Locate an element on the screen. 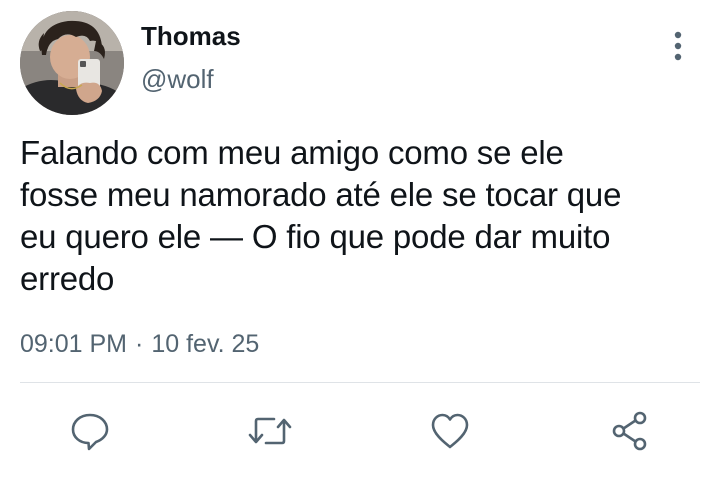 Image resolution: width=715 pixels, height=480 pixels. avatar-photo-icon is located at coordinates (72, 63).